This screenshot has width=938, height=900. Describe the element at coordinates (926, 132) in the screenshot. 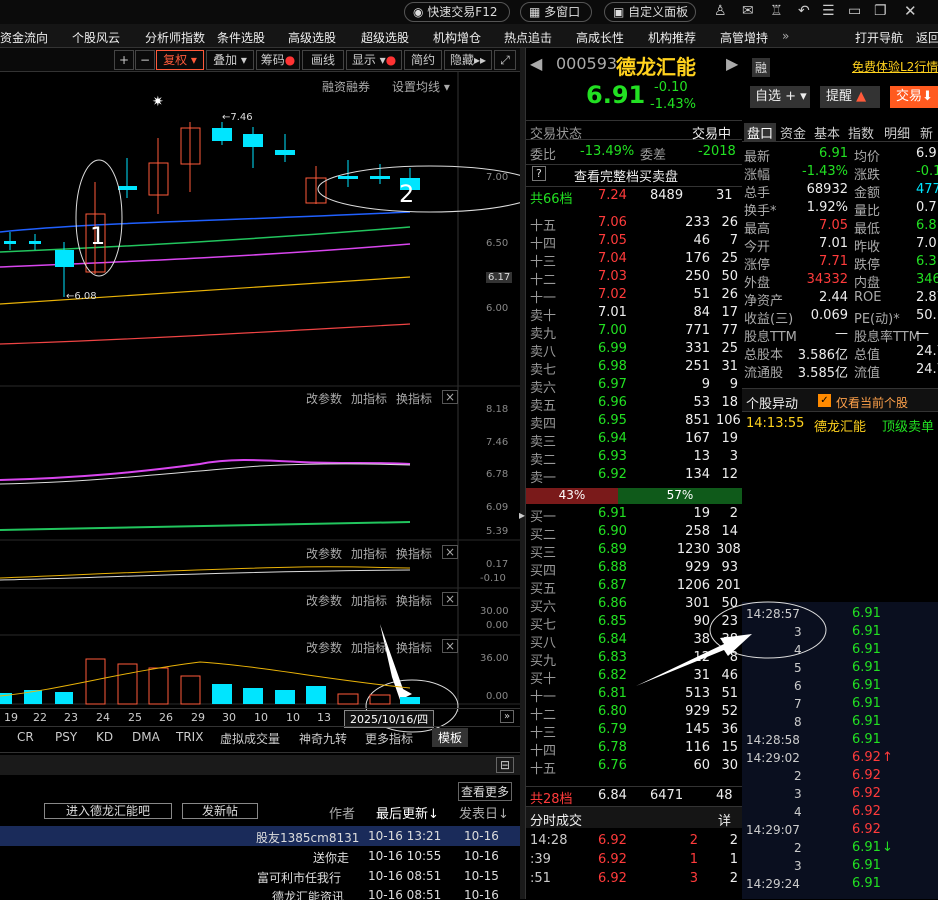

I see `tab-new: 新` at that location.